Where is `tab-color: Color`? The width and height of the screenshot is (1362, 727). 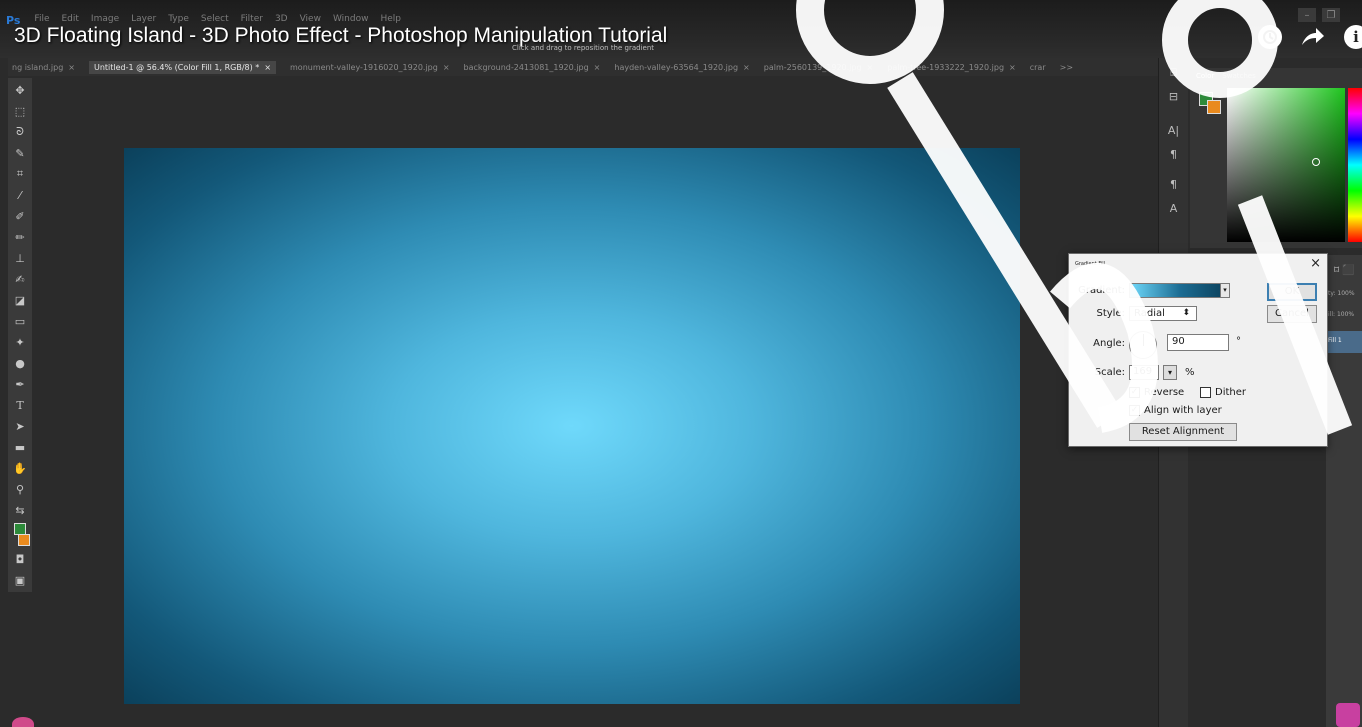 tab-color: Color is located at coordinates (1205, 76).